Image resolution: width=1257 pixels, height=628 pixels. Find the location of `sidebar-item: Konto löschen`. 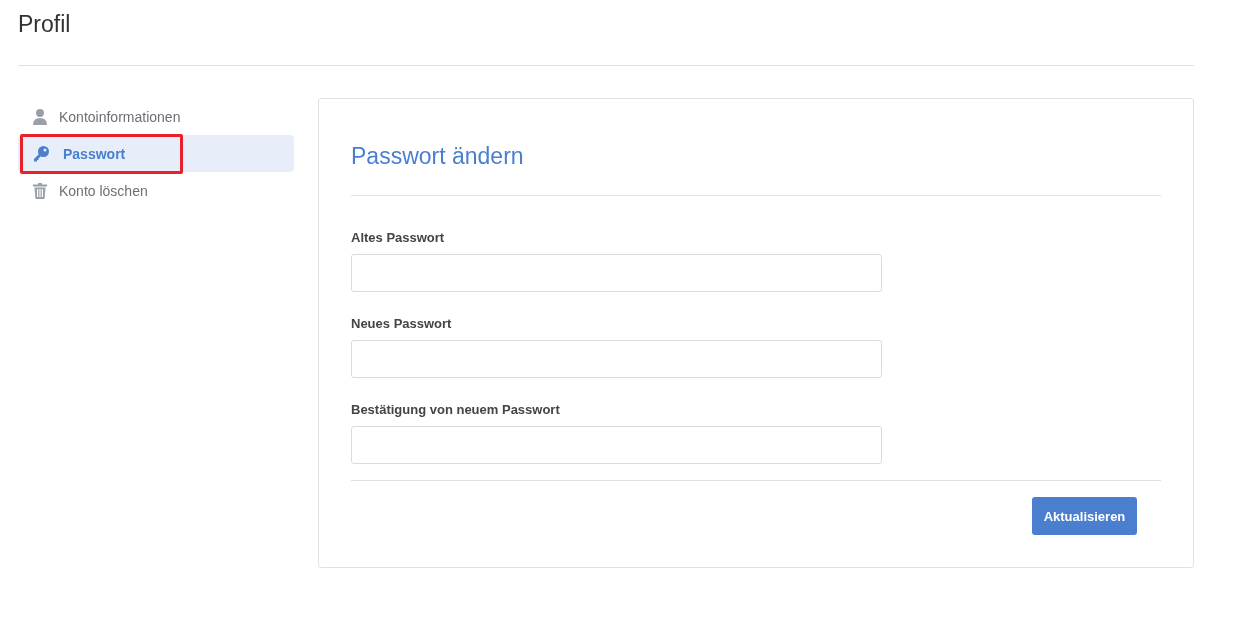

sidebar-item: Konto löschen is located at coordinates (156, 190).